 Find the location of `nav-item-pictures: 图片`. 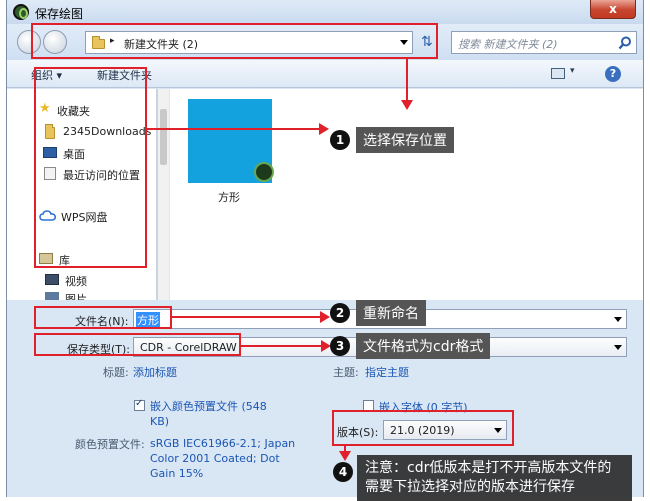

nav-item-pictures: 图片 is located at coordinates (76, 295).